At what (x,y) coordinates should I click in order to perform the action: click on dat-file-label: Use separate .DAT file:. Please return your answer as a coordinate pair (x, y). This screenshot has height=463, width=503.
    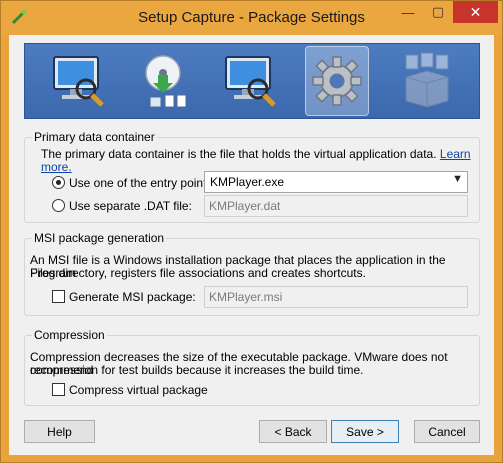
    Looking at the image, I should click on (130, 206).